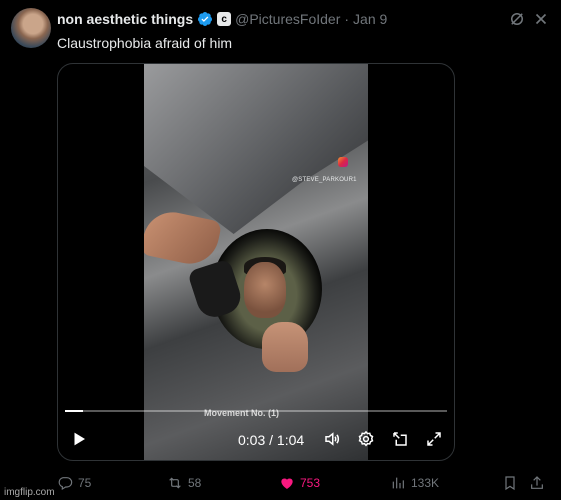  Describe the element at coordinates (324, 180) in the screenshot. I see `video-watermark: @STEVE_PARKOUR1` at that location.